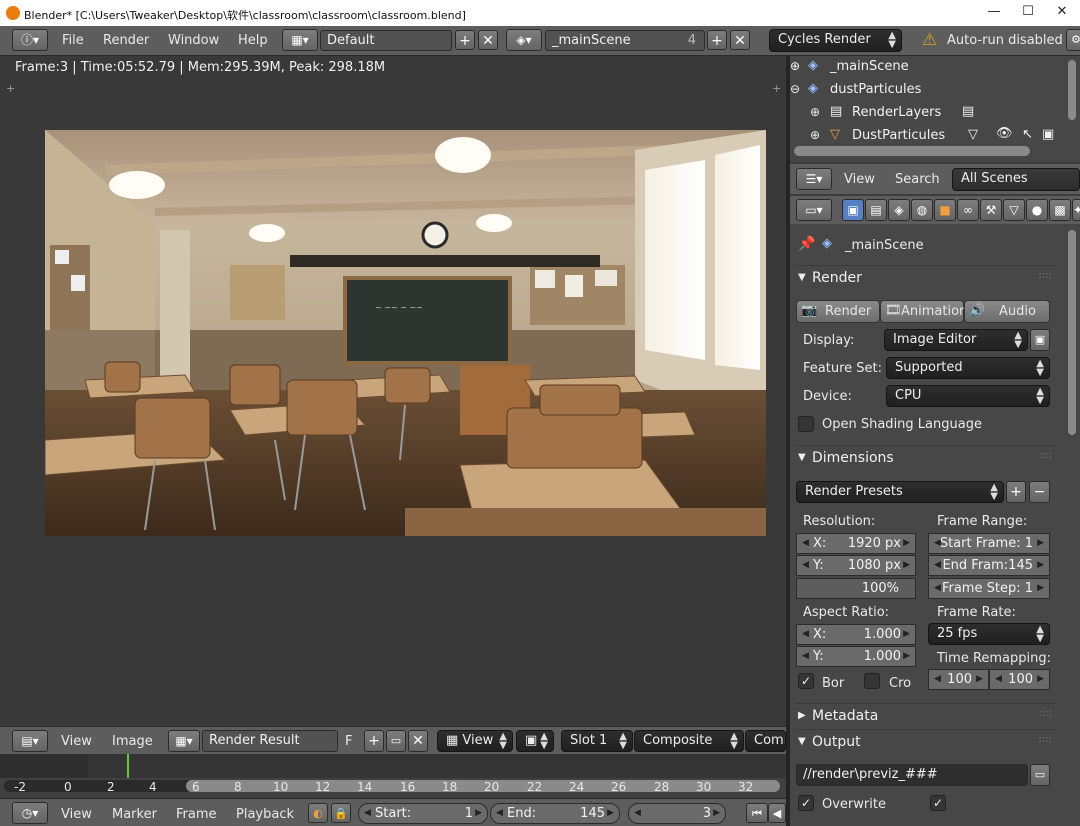 This screenshot has width=1080, height=826. What do you see at coordinates (926, 458) in the screenshot?
I see `dimensions-panel-header: ▼ Dimensions ::::` at bounding box center [926, 458].